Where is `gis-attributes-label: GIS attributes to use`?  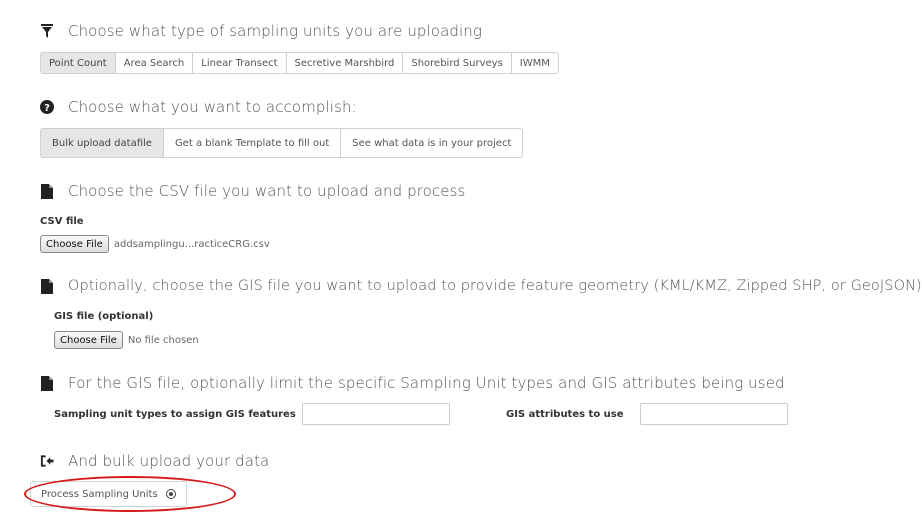 gis-attributes-label: GIS attributes to use is located at coordinates (565, 414).